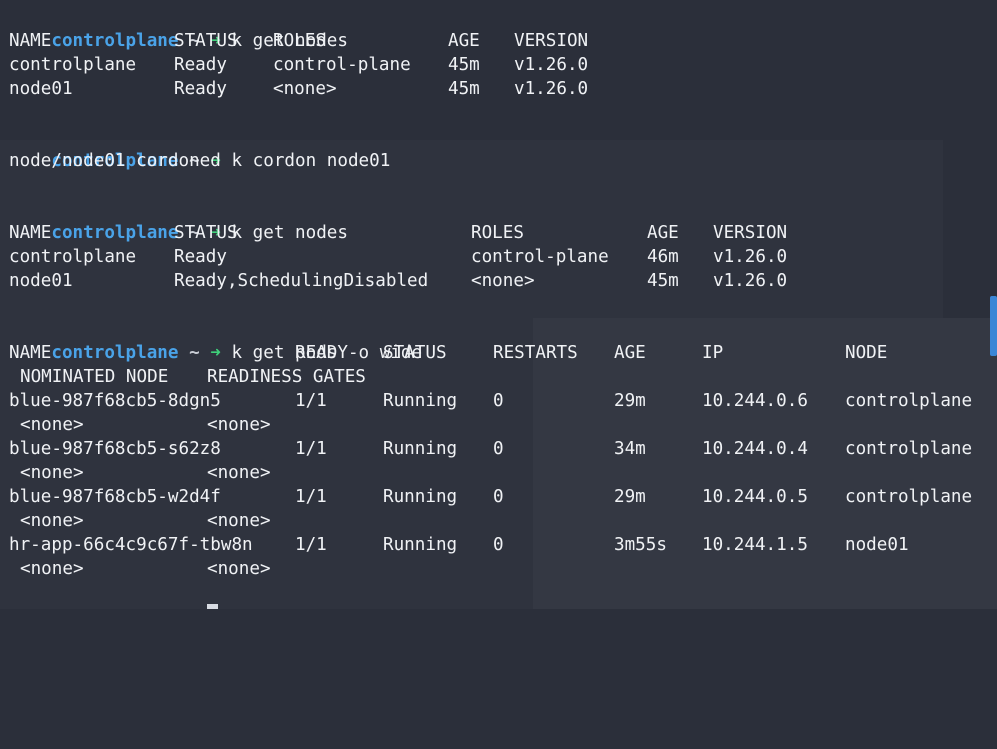 The height and width of the screenshot is (749, 997). I want to click on header-node: NODE, so click(866, 353).